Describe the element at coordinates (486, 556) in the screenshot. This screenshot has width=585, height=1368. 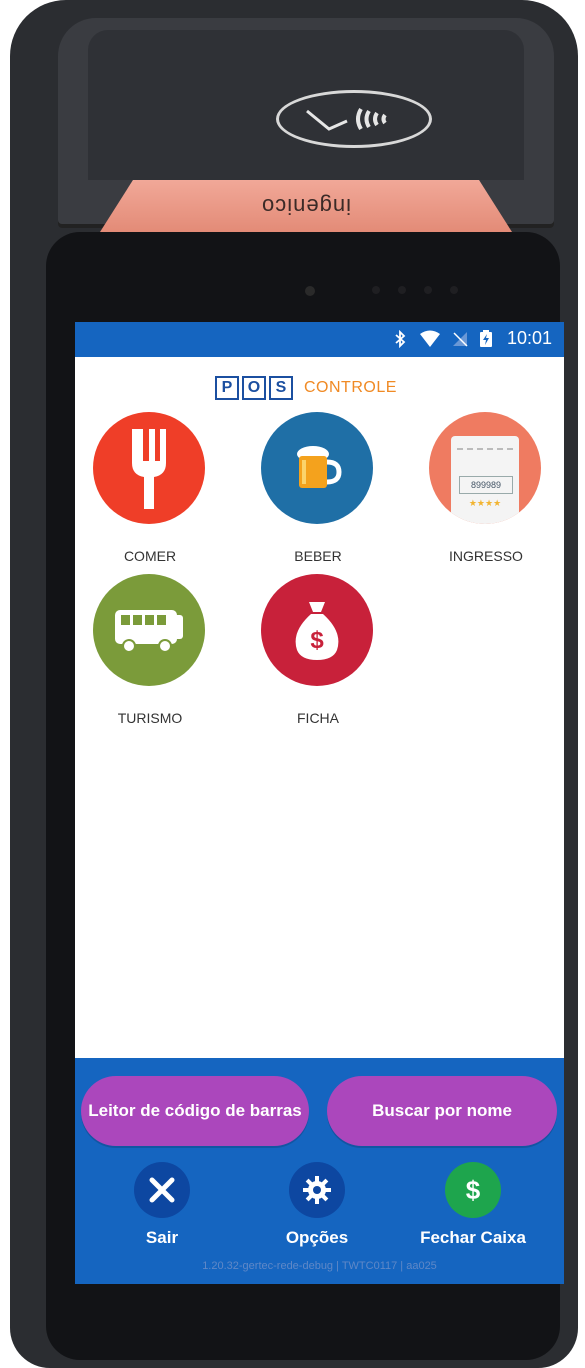
I see `tile-label: INGRESSO` at that location.